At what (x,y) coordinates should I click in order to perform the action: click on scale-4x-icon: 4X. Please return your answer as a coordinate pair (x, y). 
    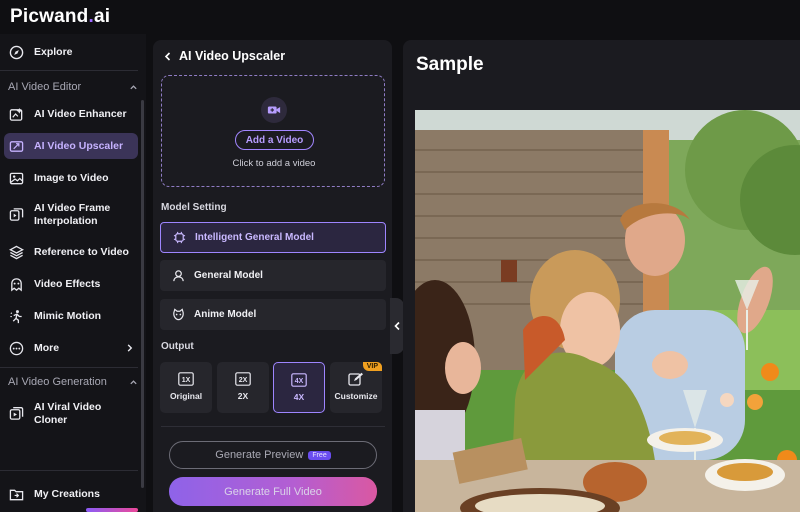
    Looking at the image, I should click on (299, 380).